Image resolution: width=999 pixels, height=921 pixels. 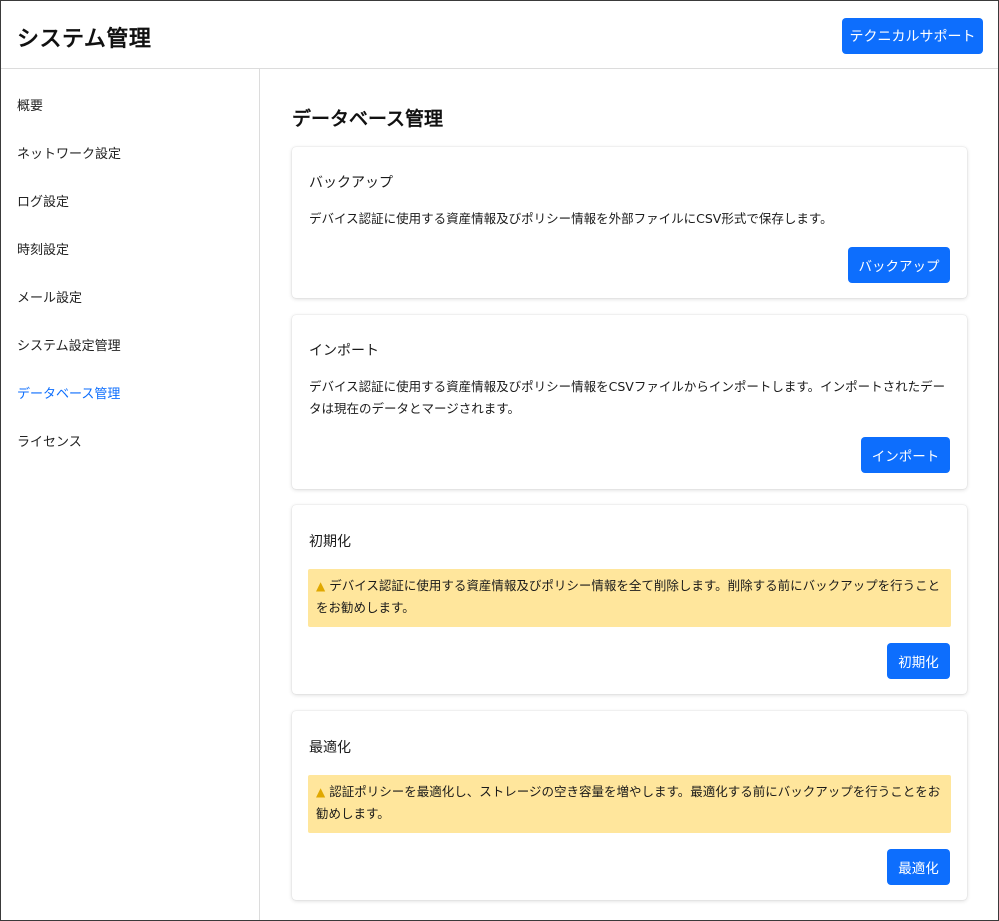 I want to click on sidebar-item-system-settings: システム設定管理, so click(x=69, y=344).